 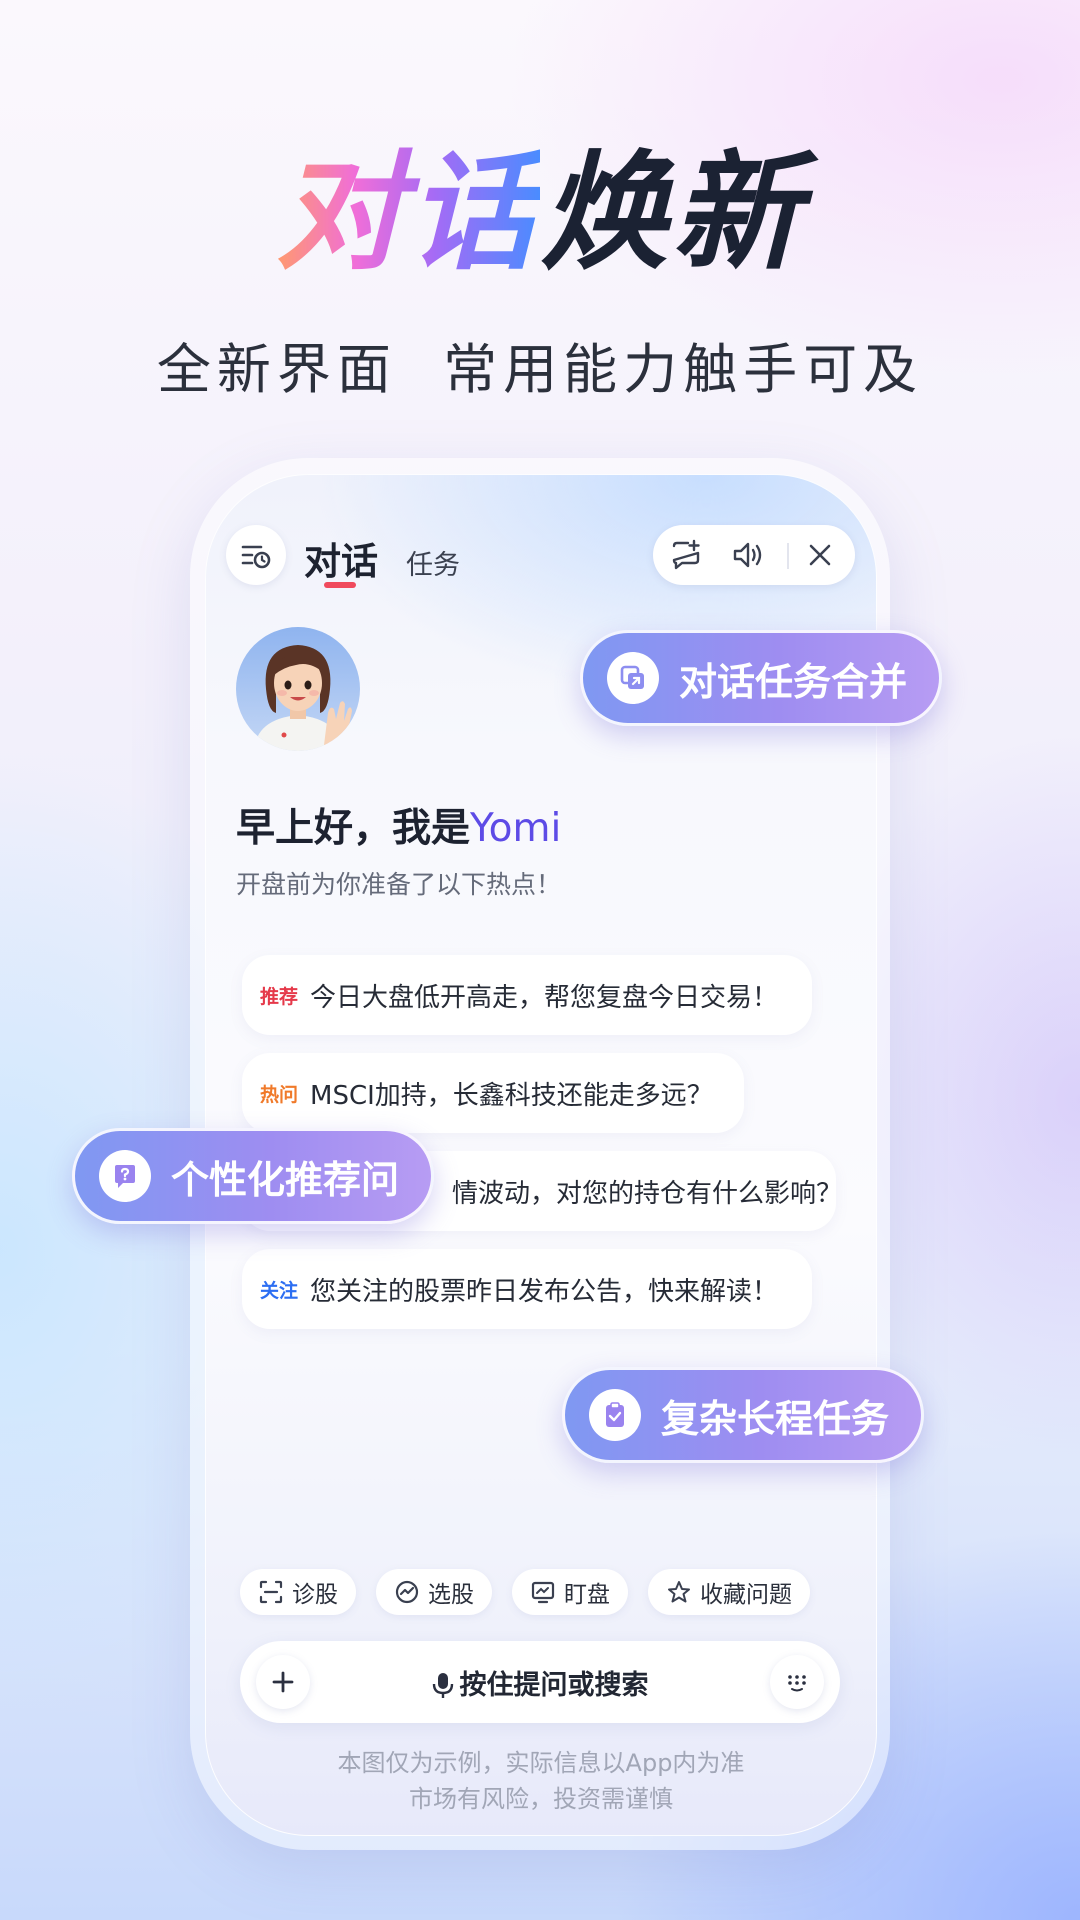 What do you see at coordinates (544, 997) in the screenshot?
I see `suggestion-text: 今日大盘低开高走，帮您复盘今日交易！` at bounding box center [544, 997].